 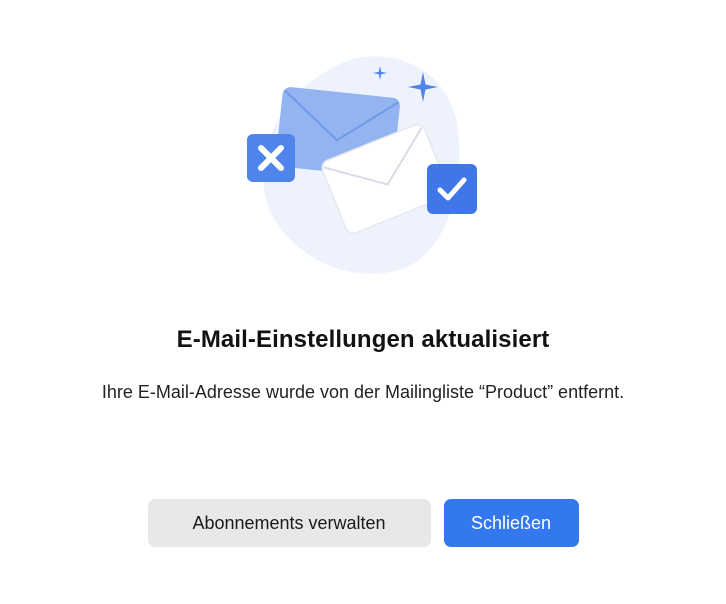 What do you see at coordinates (452, 189) in the screenshot?
I see `checkmark-icon` at bounding box center [452, 189].